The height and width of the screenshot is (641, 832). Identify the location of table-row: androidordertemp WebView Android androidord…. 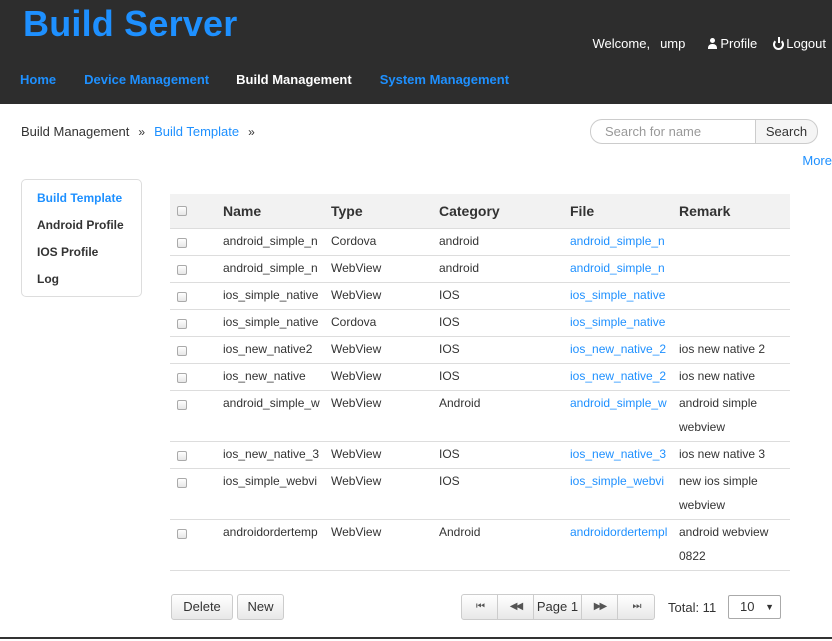
(480, 545).